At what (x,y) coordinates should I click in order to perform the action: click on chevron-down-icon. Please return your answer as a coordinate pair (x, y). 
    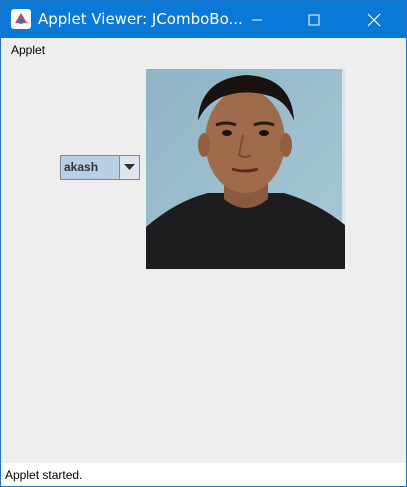
    Looking at the image, I should click on (129, 167).